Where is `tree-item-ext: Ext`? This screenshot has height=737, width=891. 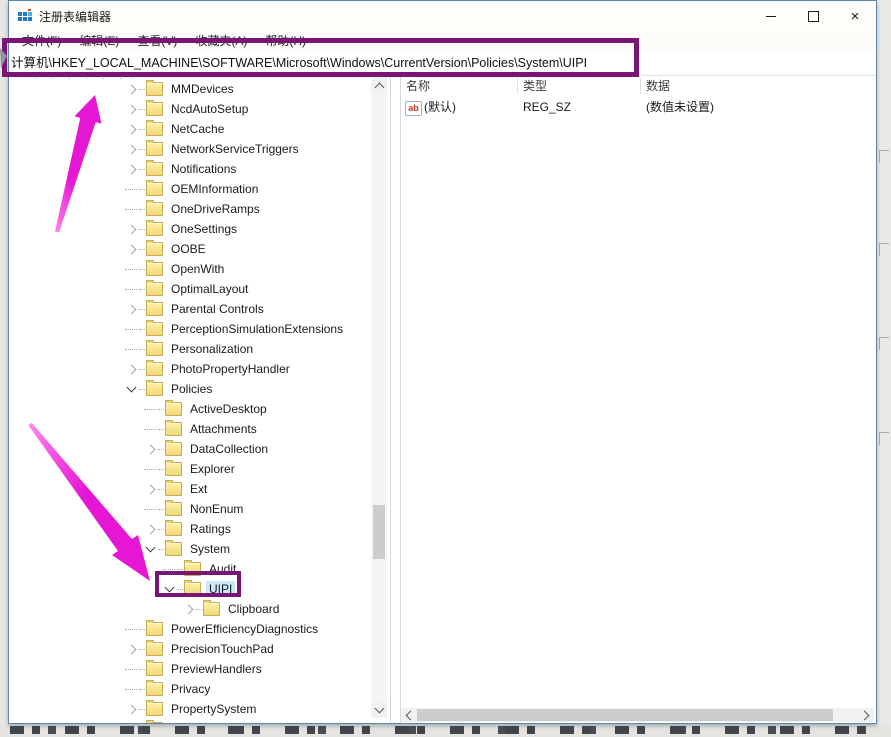 tree-item-ext: Ext is located at coordinates (190, 489).